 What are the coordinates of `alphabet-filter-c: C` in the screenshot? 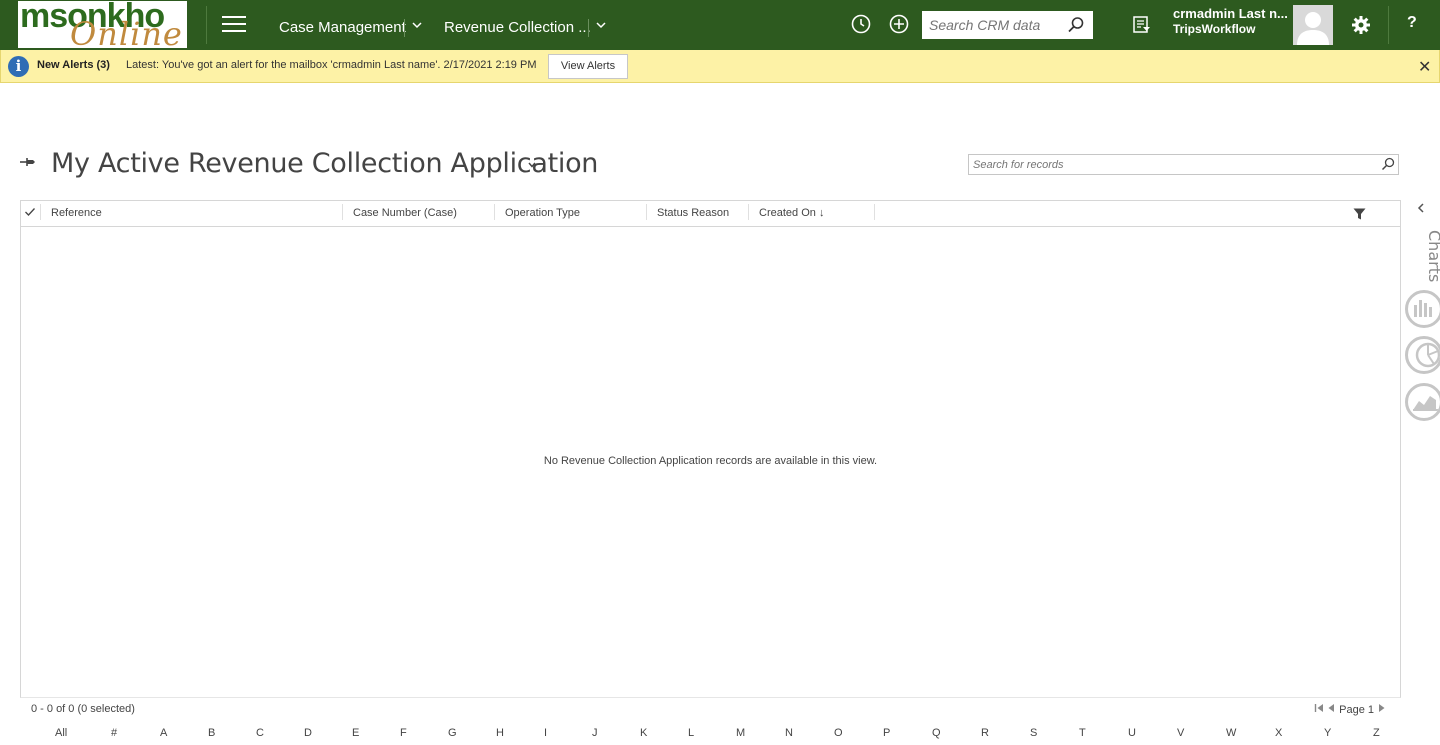 It's located at (260, 733).